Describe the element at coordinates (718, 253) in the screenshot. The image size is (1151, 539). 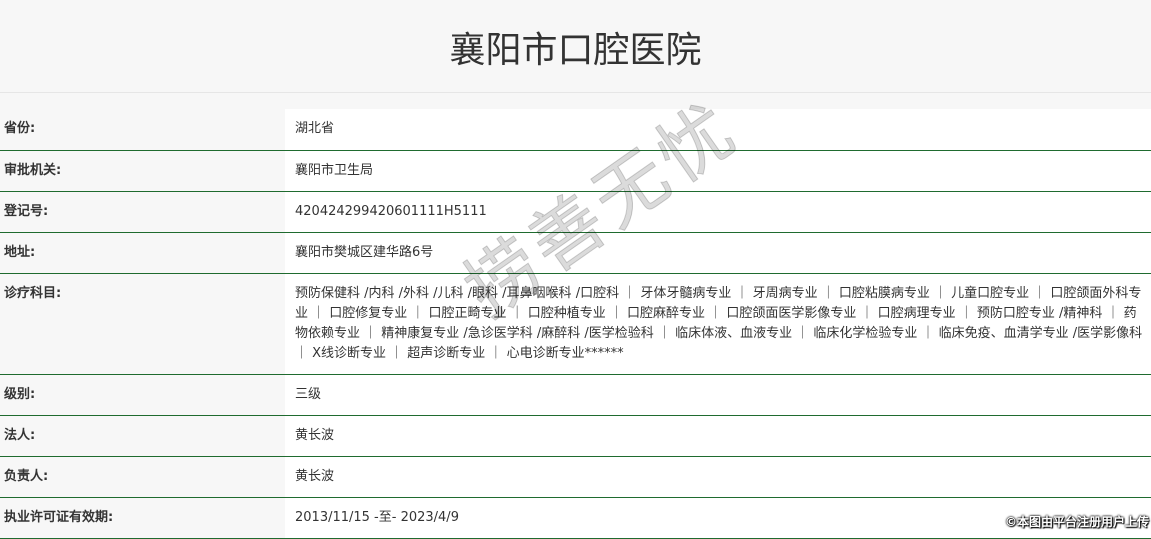
I see `address-value: 襄阳市樊城区建华路6号` at that location.